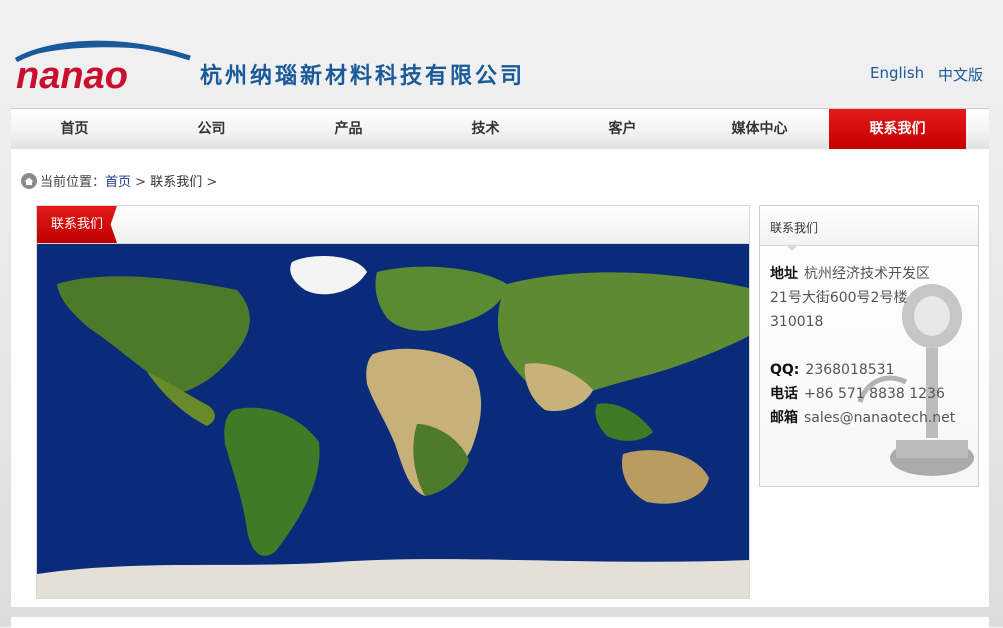 The height and width of the screenshot is (628, 1003). I want to click on email-label: 邮箱, so click(784, 418).